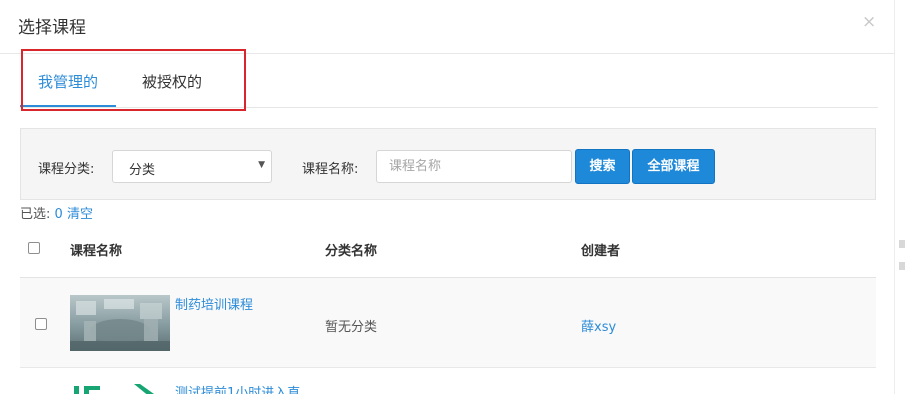 The height and width of the screenshot is (394, 906). What do you see at coordinates (474, 166) in the screenshot?
I see `course-name-input` at bounding box center [474, 166].